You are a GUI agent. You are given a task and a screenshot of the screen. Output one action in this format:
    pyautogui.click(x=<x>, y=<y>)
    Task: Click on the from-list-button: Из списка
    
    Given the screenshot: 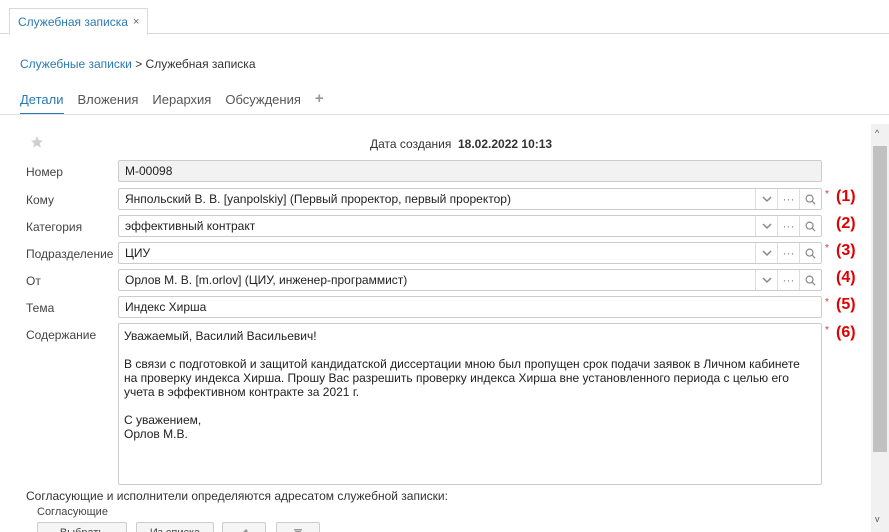 What is the action you would take?
    pyautogui.click(x=175, y=527)
    